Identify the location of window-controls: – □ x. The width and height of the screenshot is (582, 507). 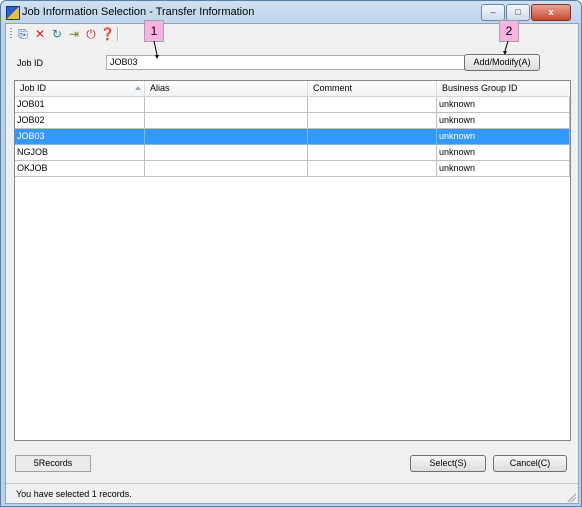
(526, 12).